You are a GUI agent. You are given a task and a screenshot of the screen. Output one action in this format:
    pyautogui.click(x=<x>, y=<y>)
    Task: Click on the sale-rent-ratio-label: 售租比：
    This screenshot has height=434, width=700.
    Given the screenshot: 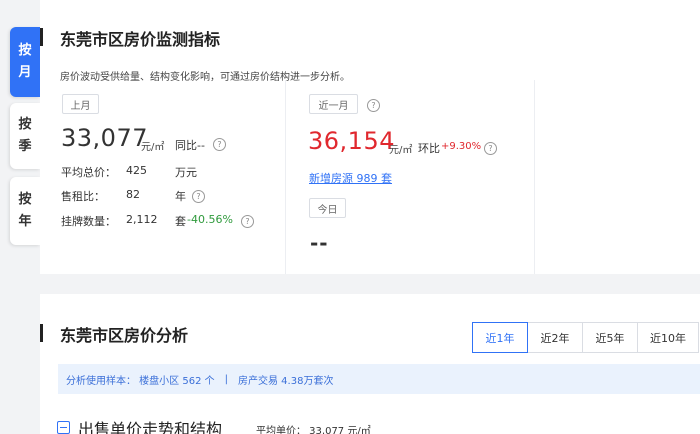 What is the action you would take?
    pyautogui.click(x=83, y=196)
    